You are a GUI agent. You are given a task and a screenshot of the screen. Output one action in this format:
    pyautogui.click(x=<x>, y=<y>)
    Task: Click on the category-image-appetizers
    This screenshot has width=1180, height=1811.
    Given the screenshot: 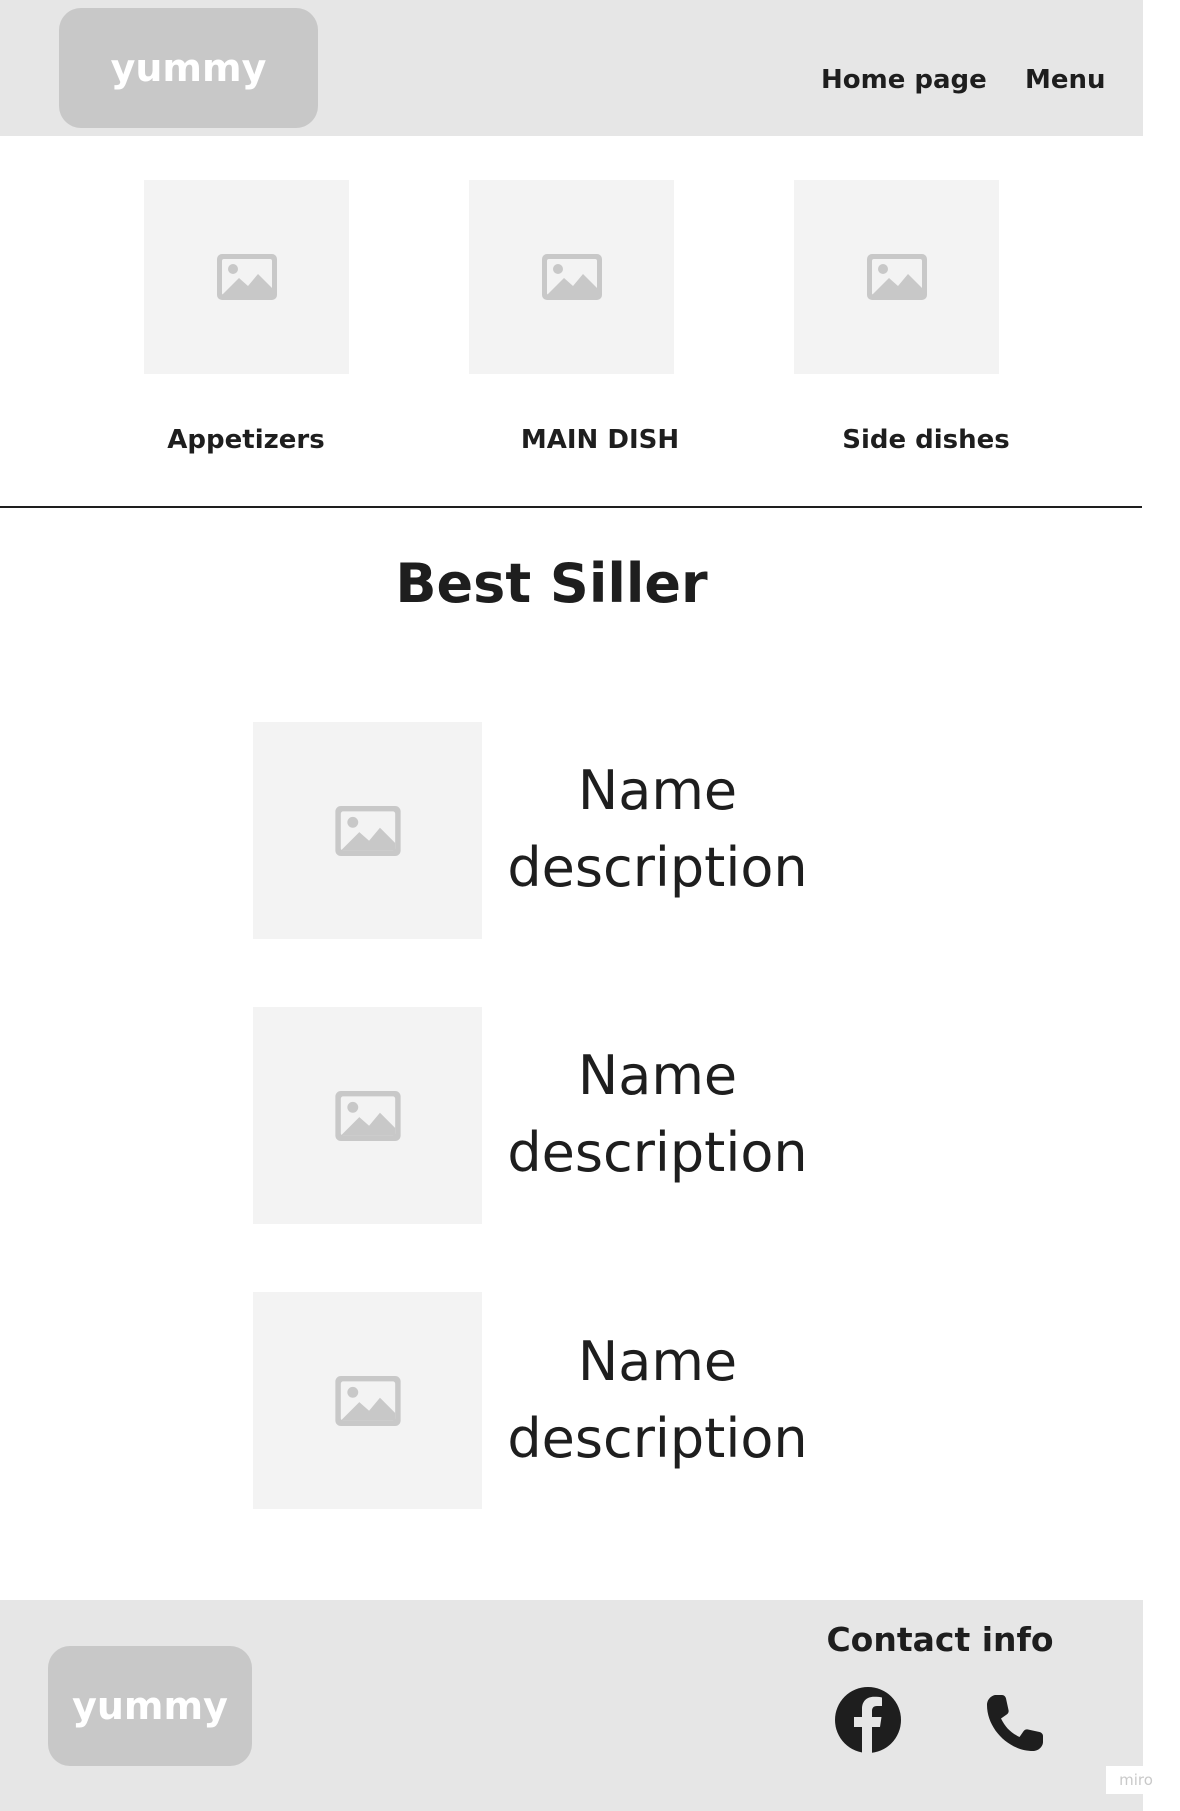 What is the action you would take?
    pyautogui.click(x=246, y=277)
    